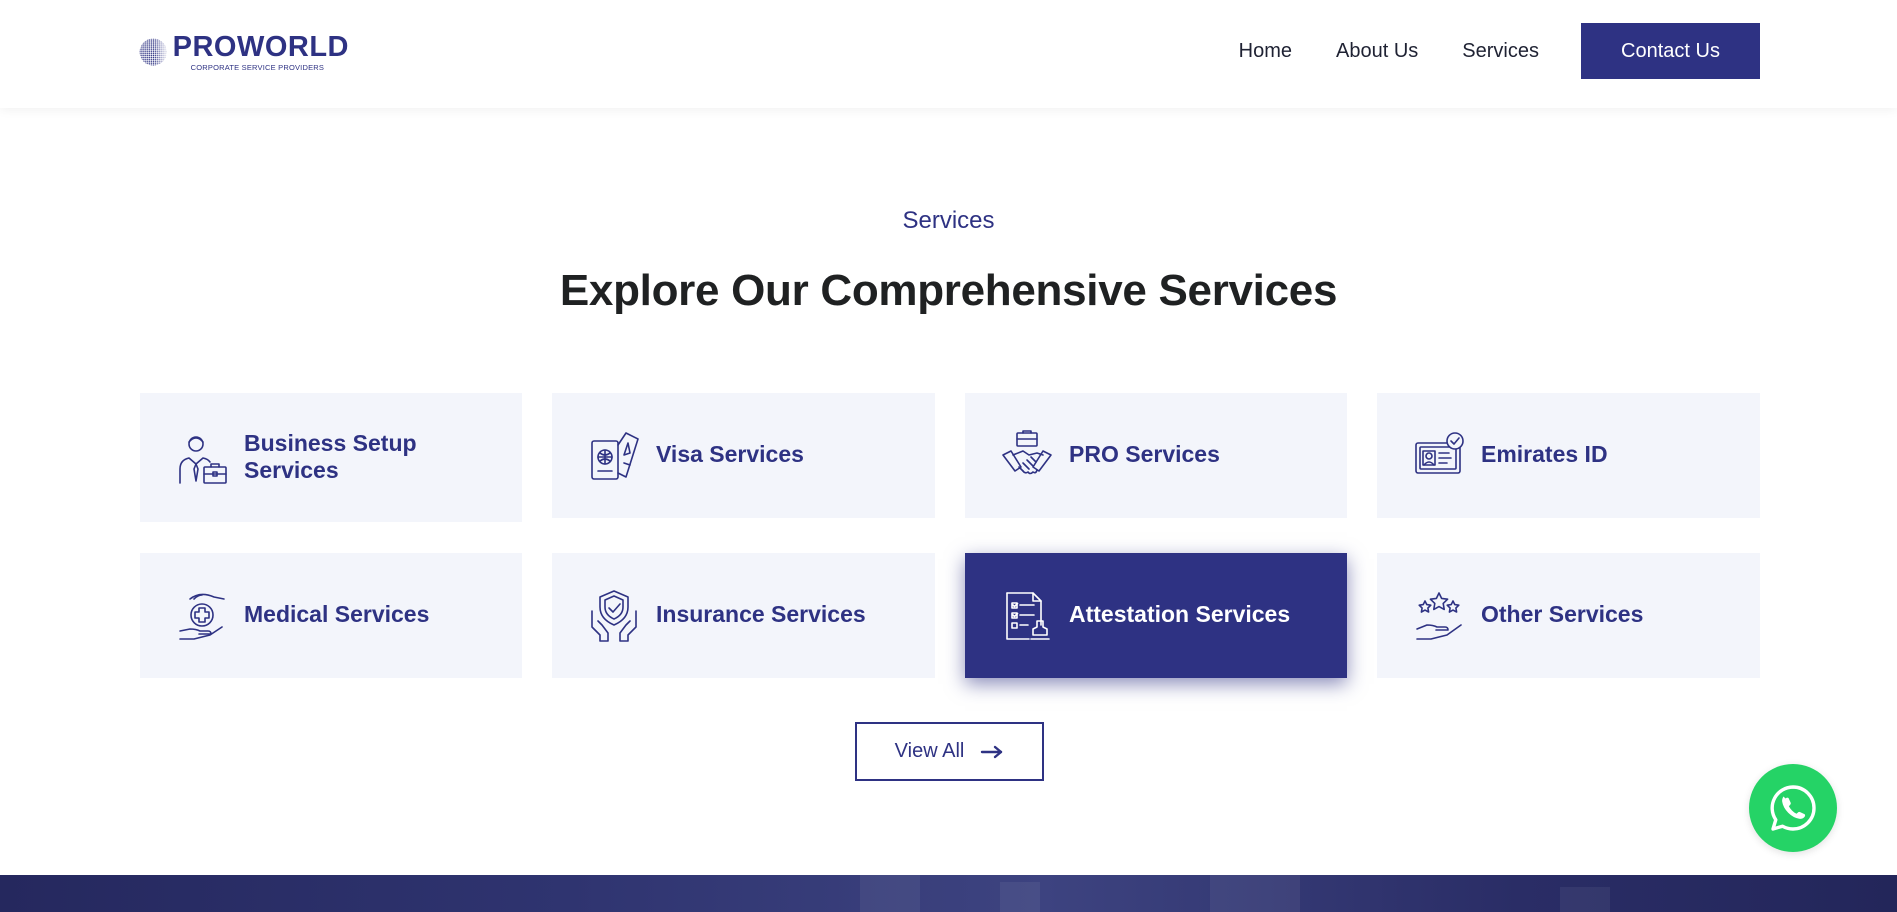 The height and width of the screenshot is (912, 1897). What do you see at coordinates (203, 460) in the screenshot?
I see `businessman-briefcase-icon` at bounding box center [203, 460].